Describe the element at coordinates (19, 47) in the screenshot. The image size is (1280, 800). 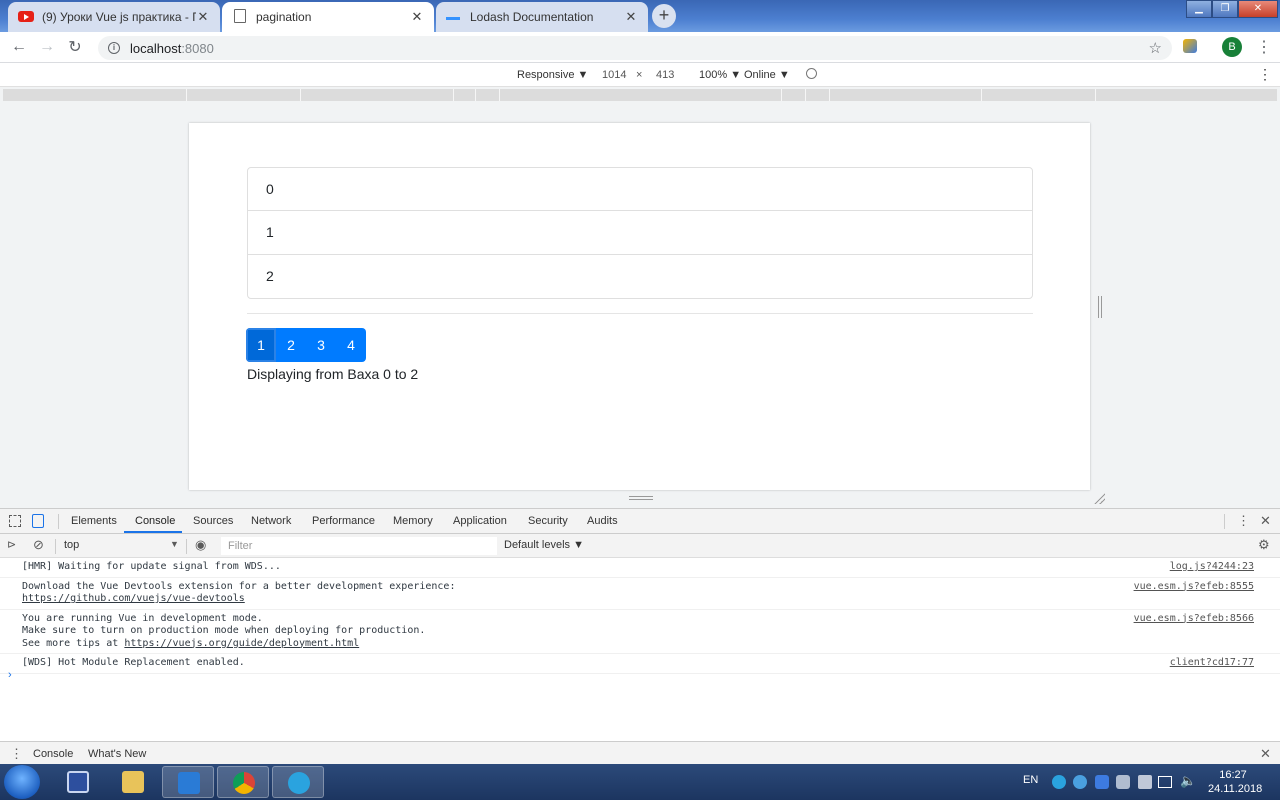
I see `back-icon: ←` at that location.